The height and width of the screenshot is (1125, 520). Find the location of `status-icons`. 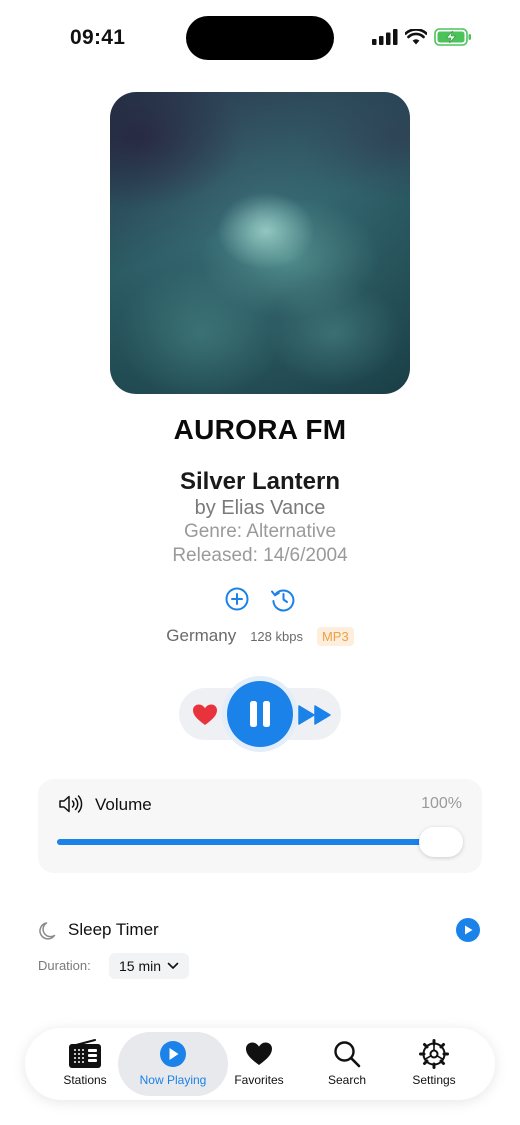

status-icons is located at coordinates (422, 37).